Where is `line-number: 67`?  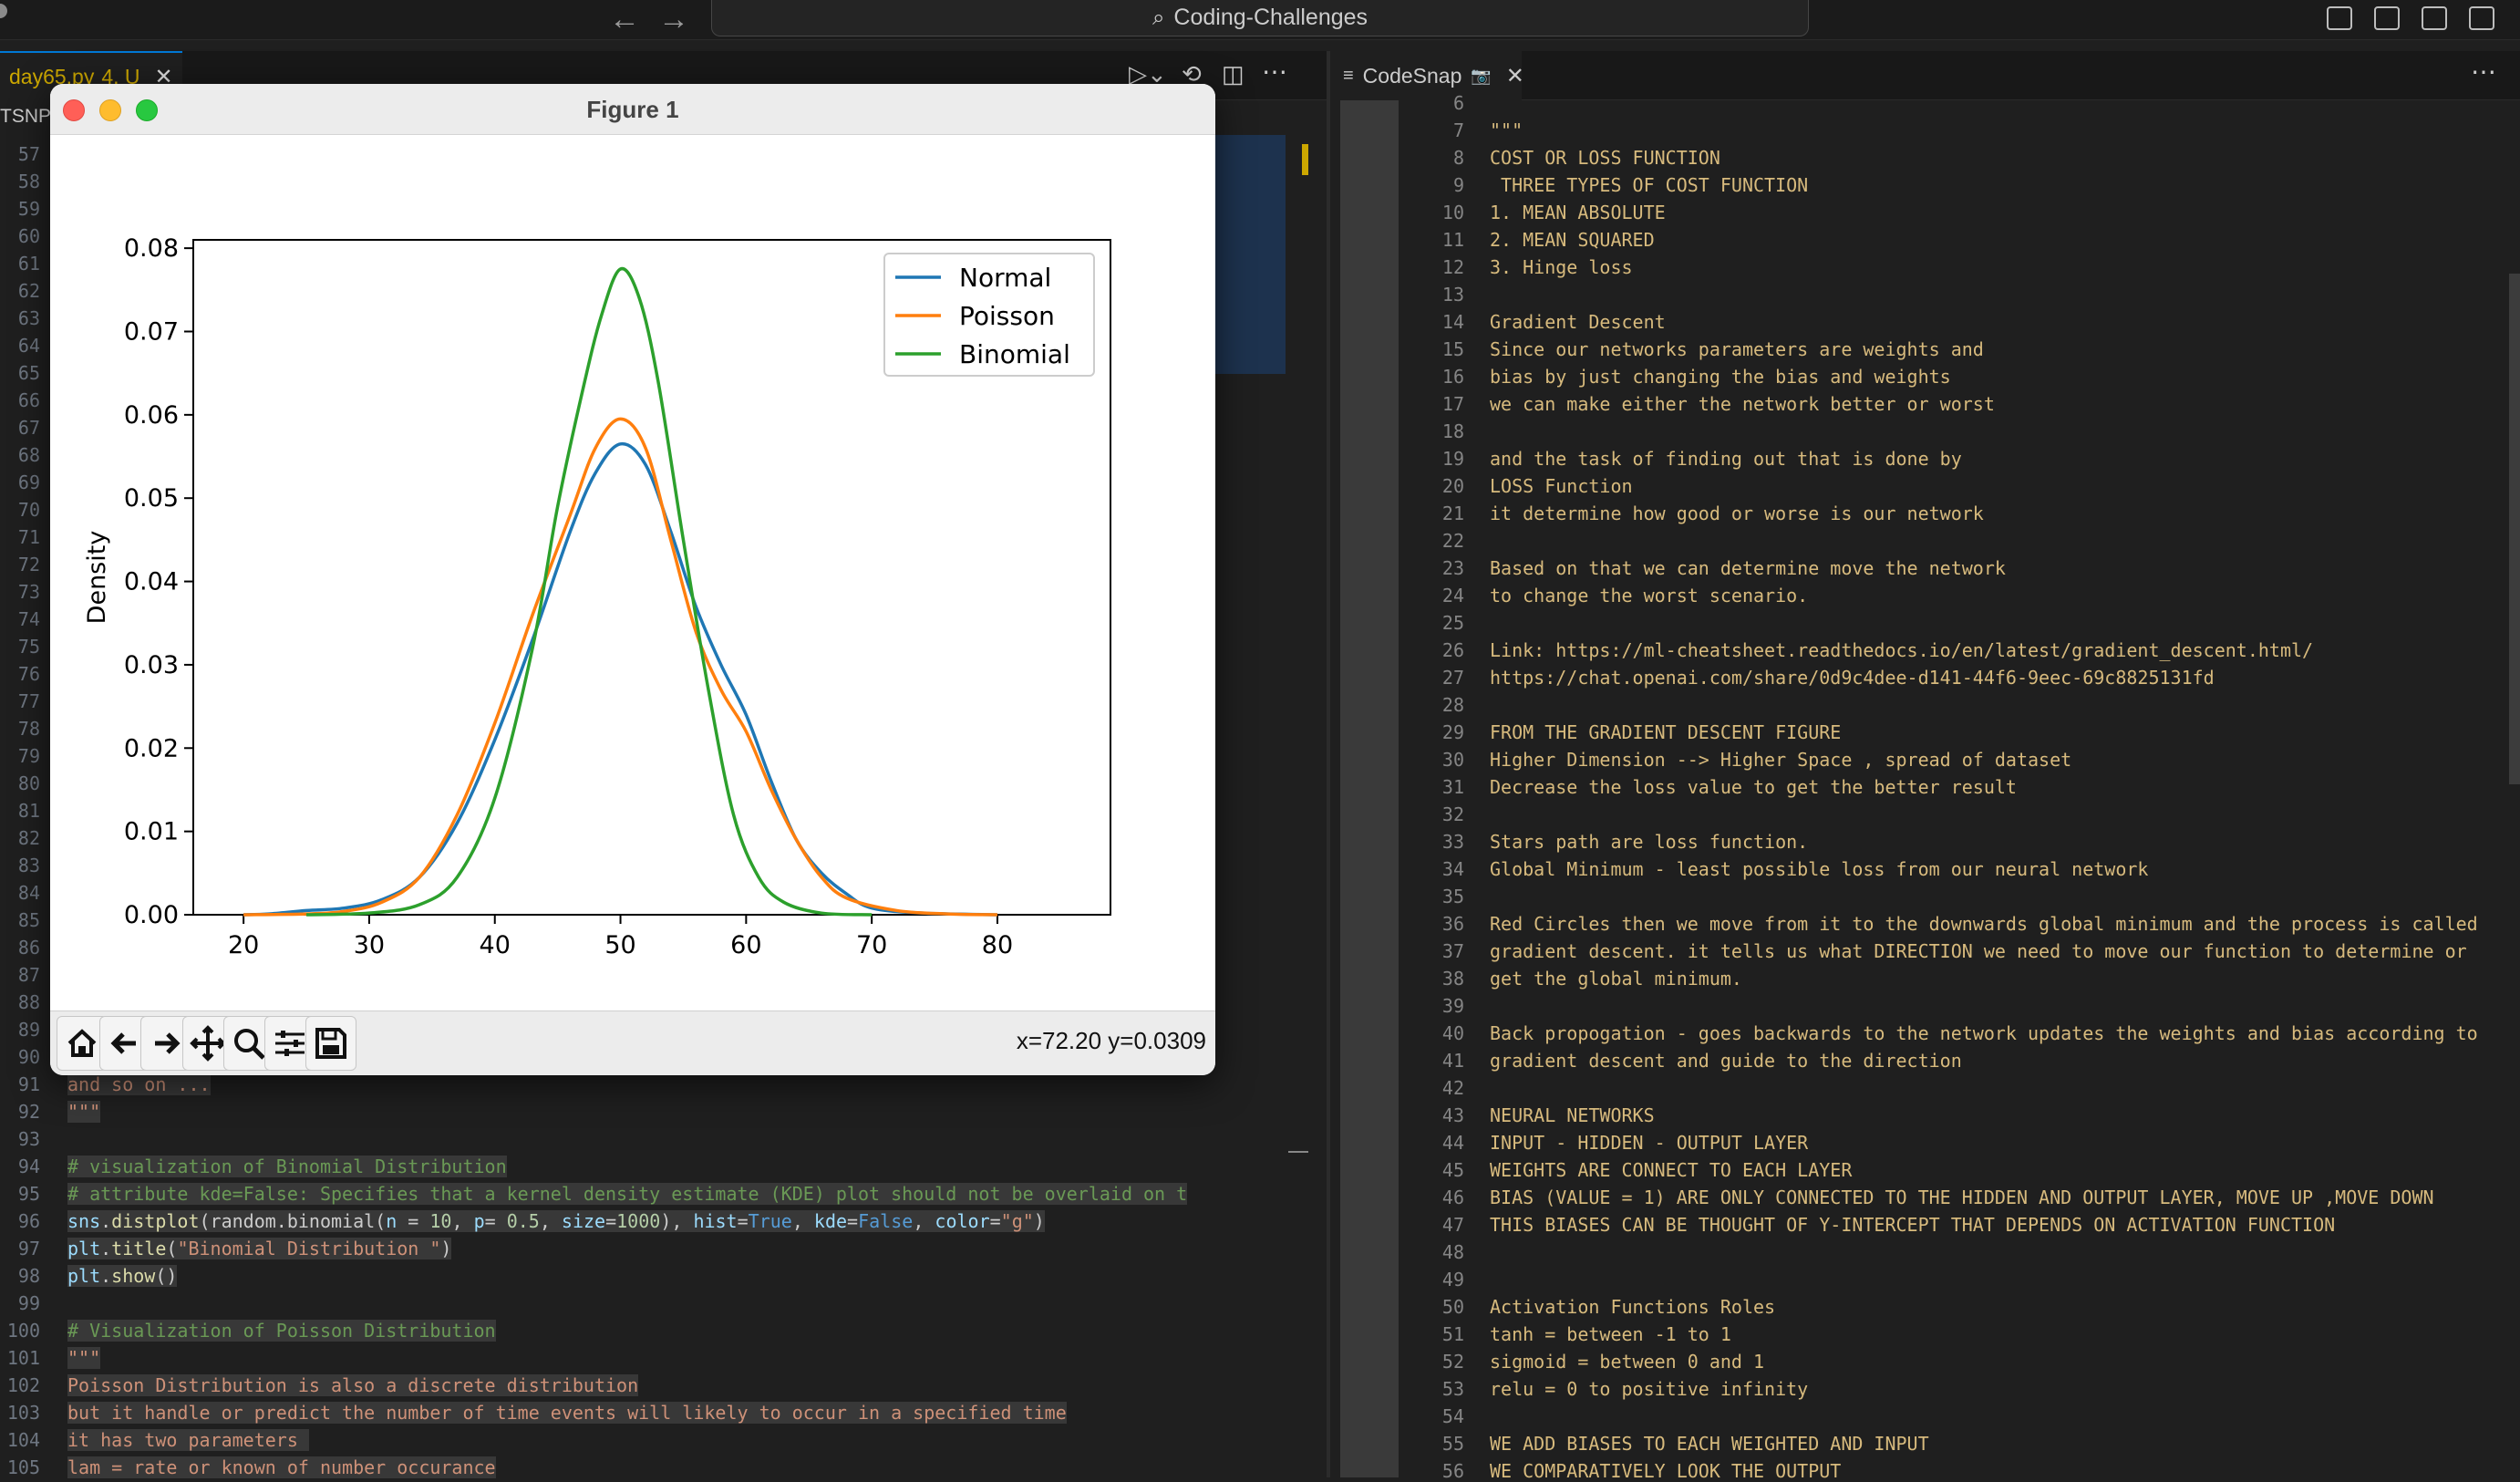 line-number: 67 is located at coordinates (29, 428).